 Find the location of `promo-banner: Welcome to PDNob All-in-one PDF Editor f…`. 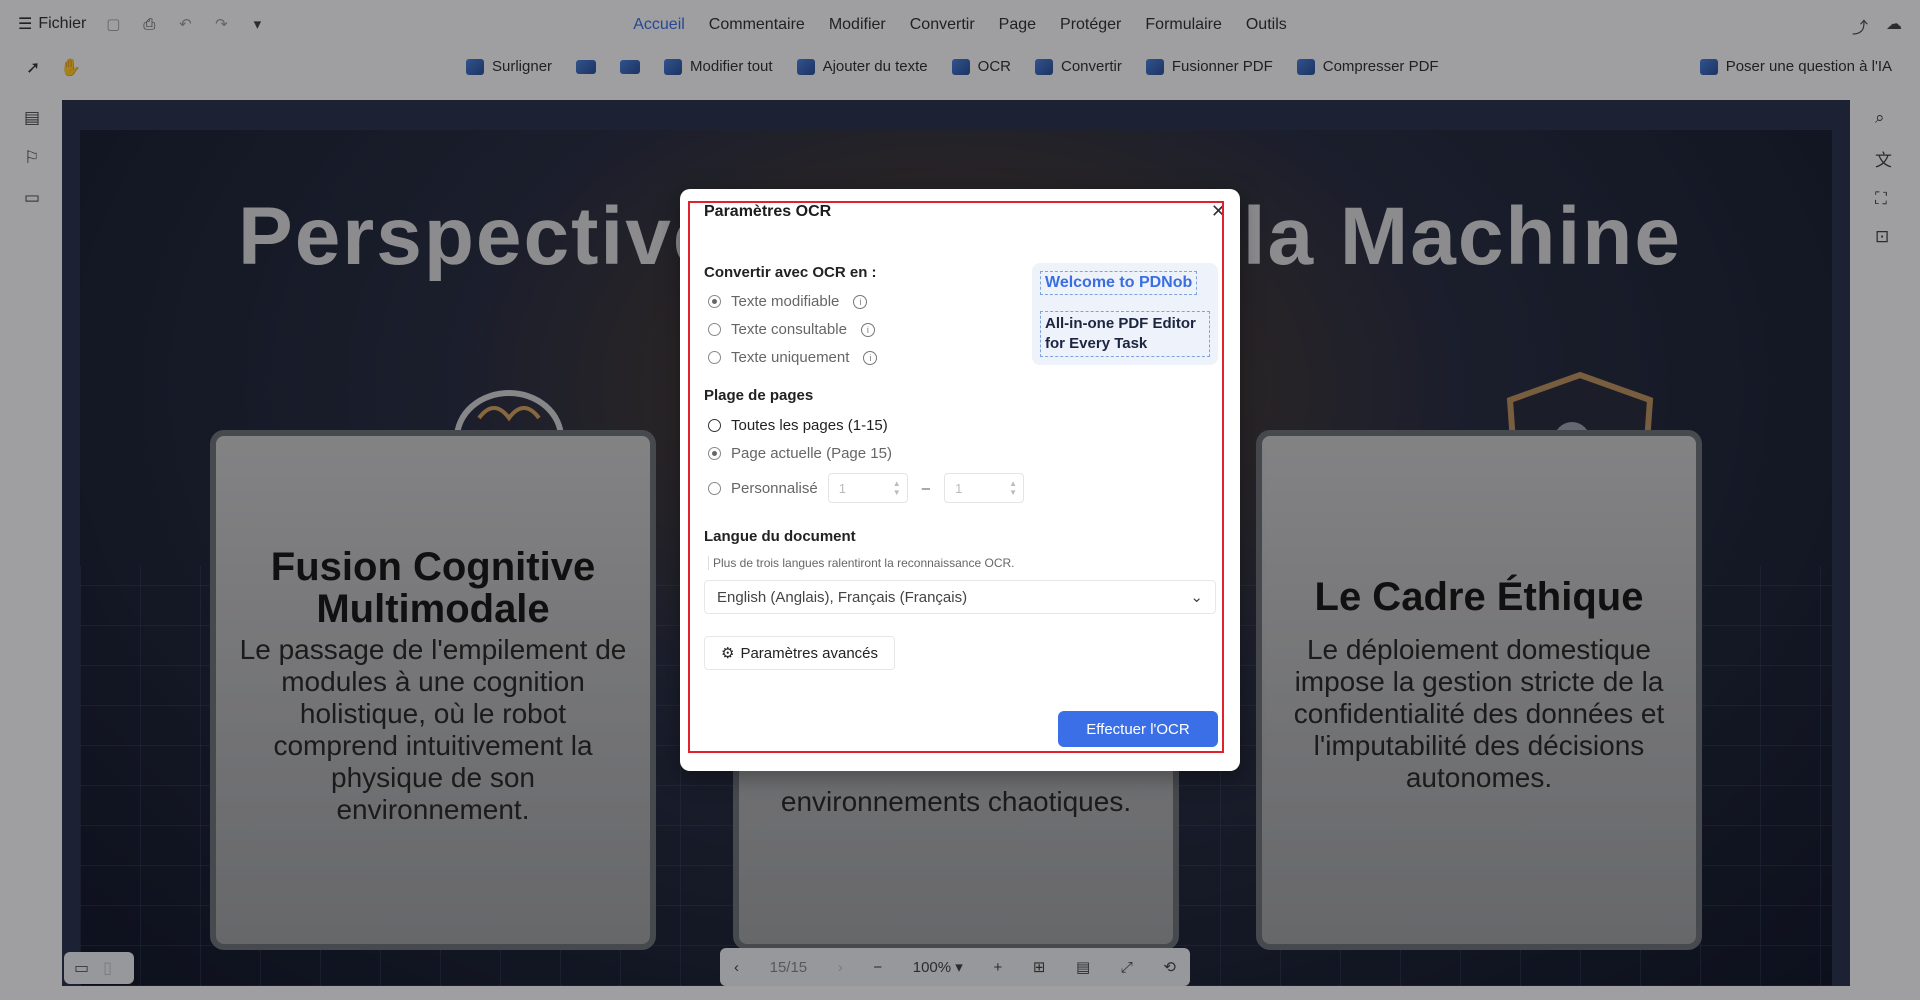

promo-banner: Welcome to PDNob All-in-one PDF Editor f… is located at coordinates (1125, 314).